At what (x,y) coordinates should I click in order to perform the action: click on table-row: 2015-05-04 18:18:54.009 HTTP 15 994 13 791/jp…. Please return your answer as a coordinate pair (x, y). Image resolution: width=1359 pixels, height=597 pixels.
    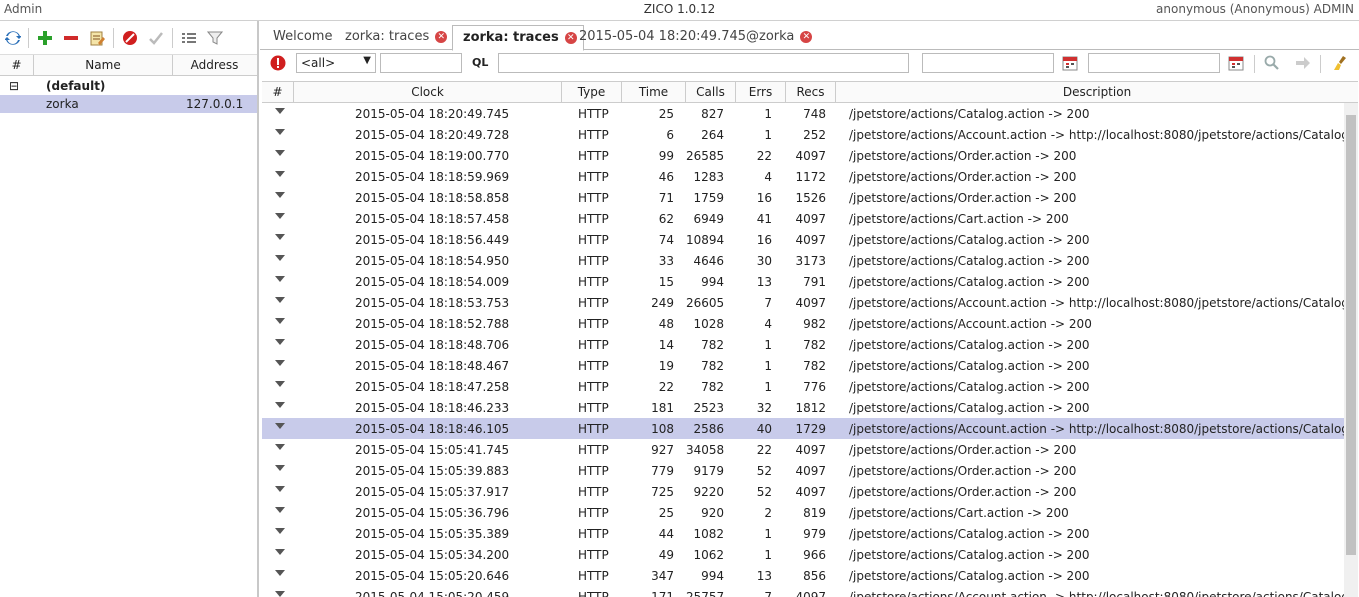
    Looking at the image, I should click on (803, 281).